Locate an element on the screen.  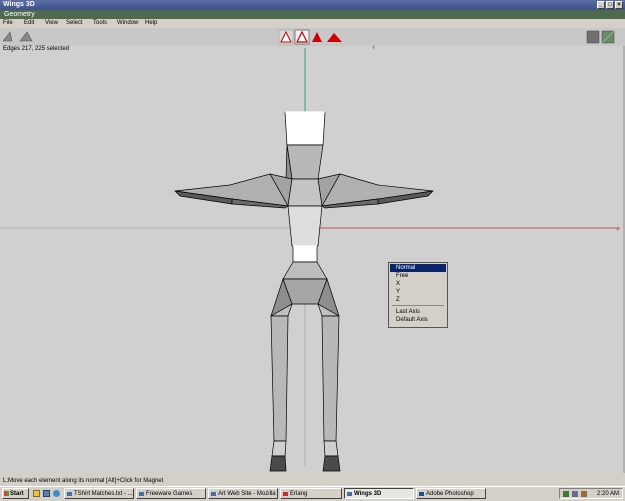
maximize-button: □ is located at coordinates (610, 5).